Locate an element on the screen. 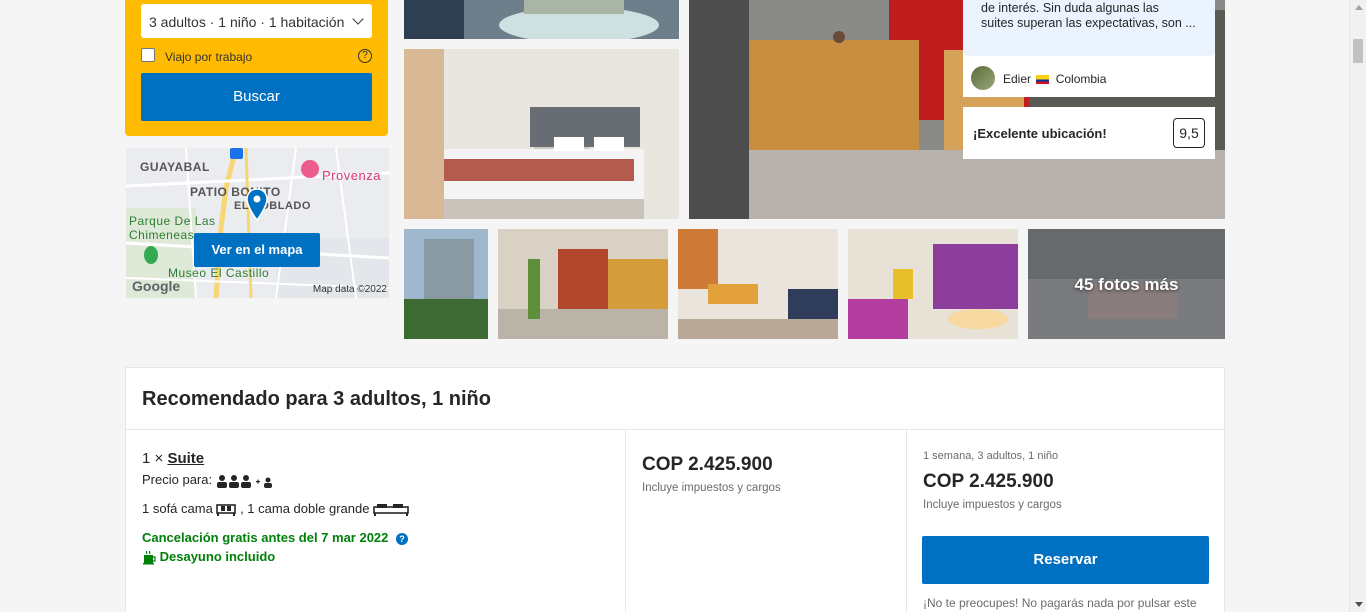 The height and width of the screenshot is (612, 1366). breakfast-included: Desayuno incluido is located at coordinates (208, 557).